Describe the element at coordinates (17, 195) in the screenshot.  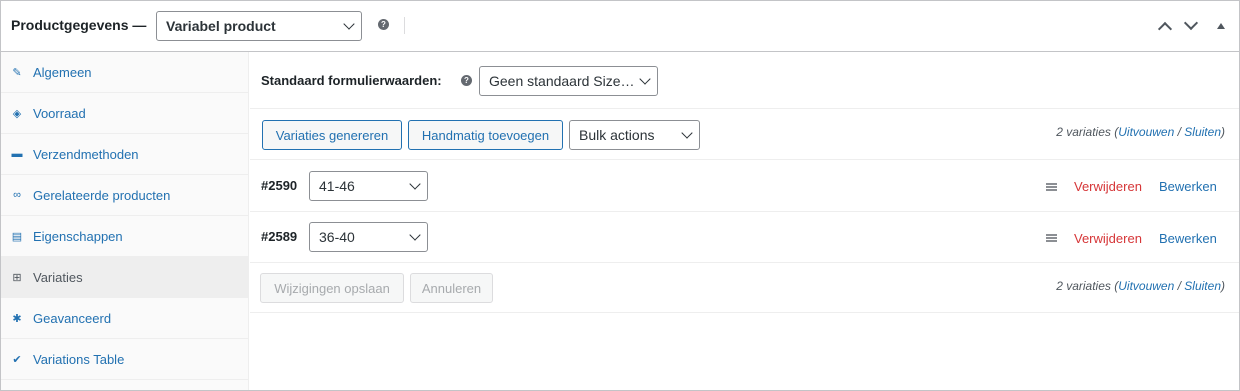
I see `link-icon: ∞` at that location.